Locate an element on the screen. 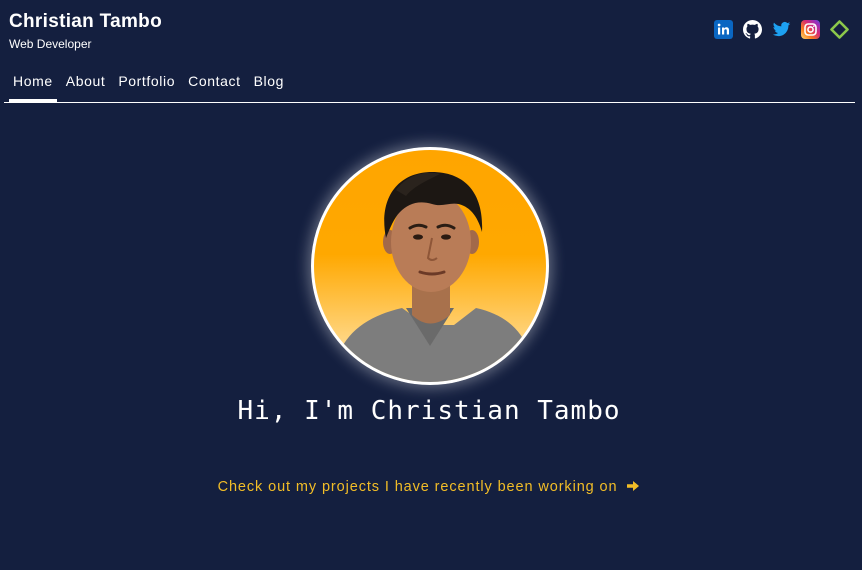 The width and height of the screenshot is (862, 570). brand-name: Christian Tambo is located at coordinates (85, 22).